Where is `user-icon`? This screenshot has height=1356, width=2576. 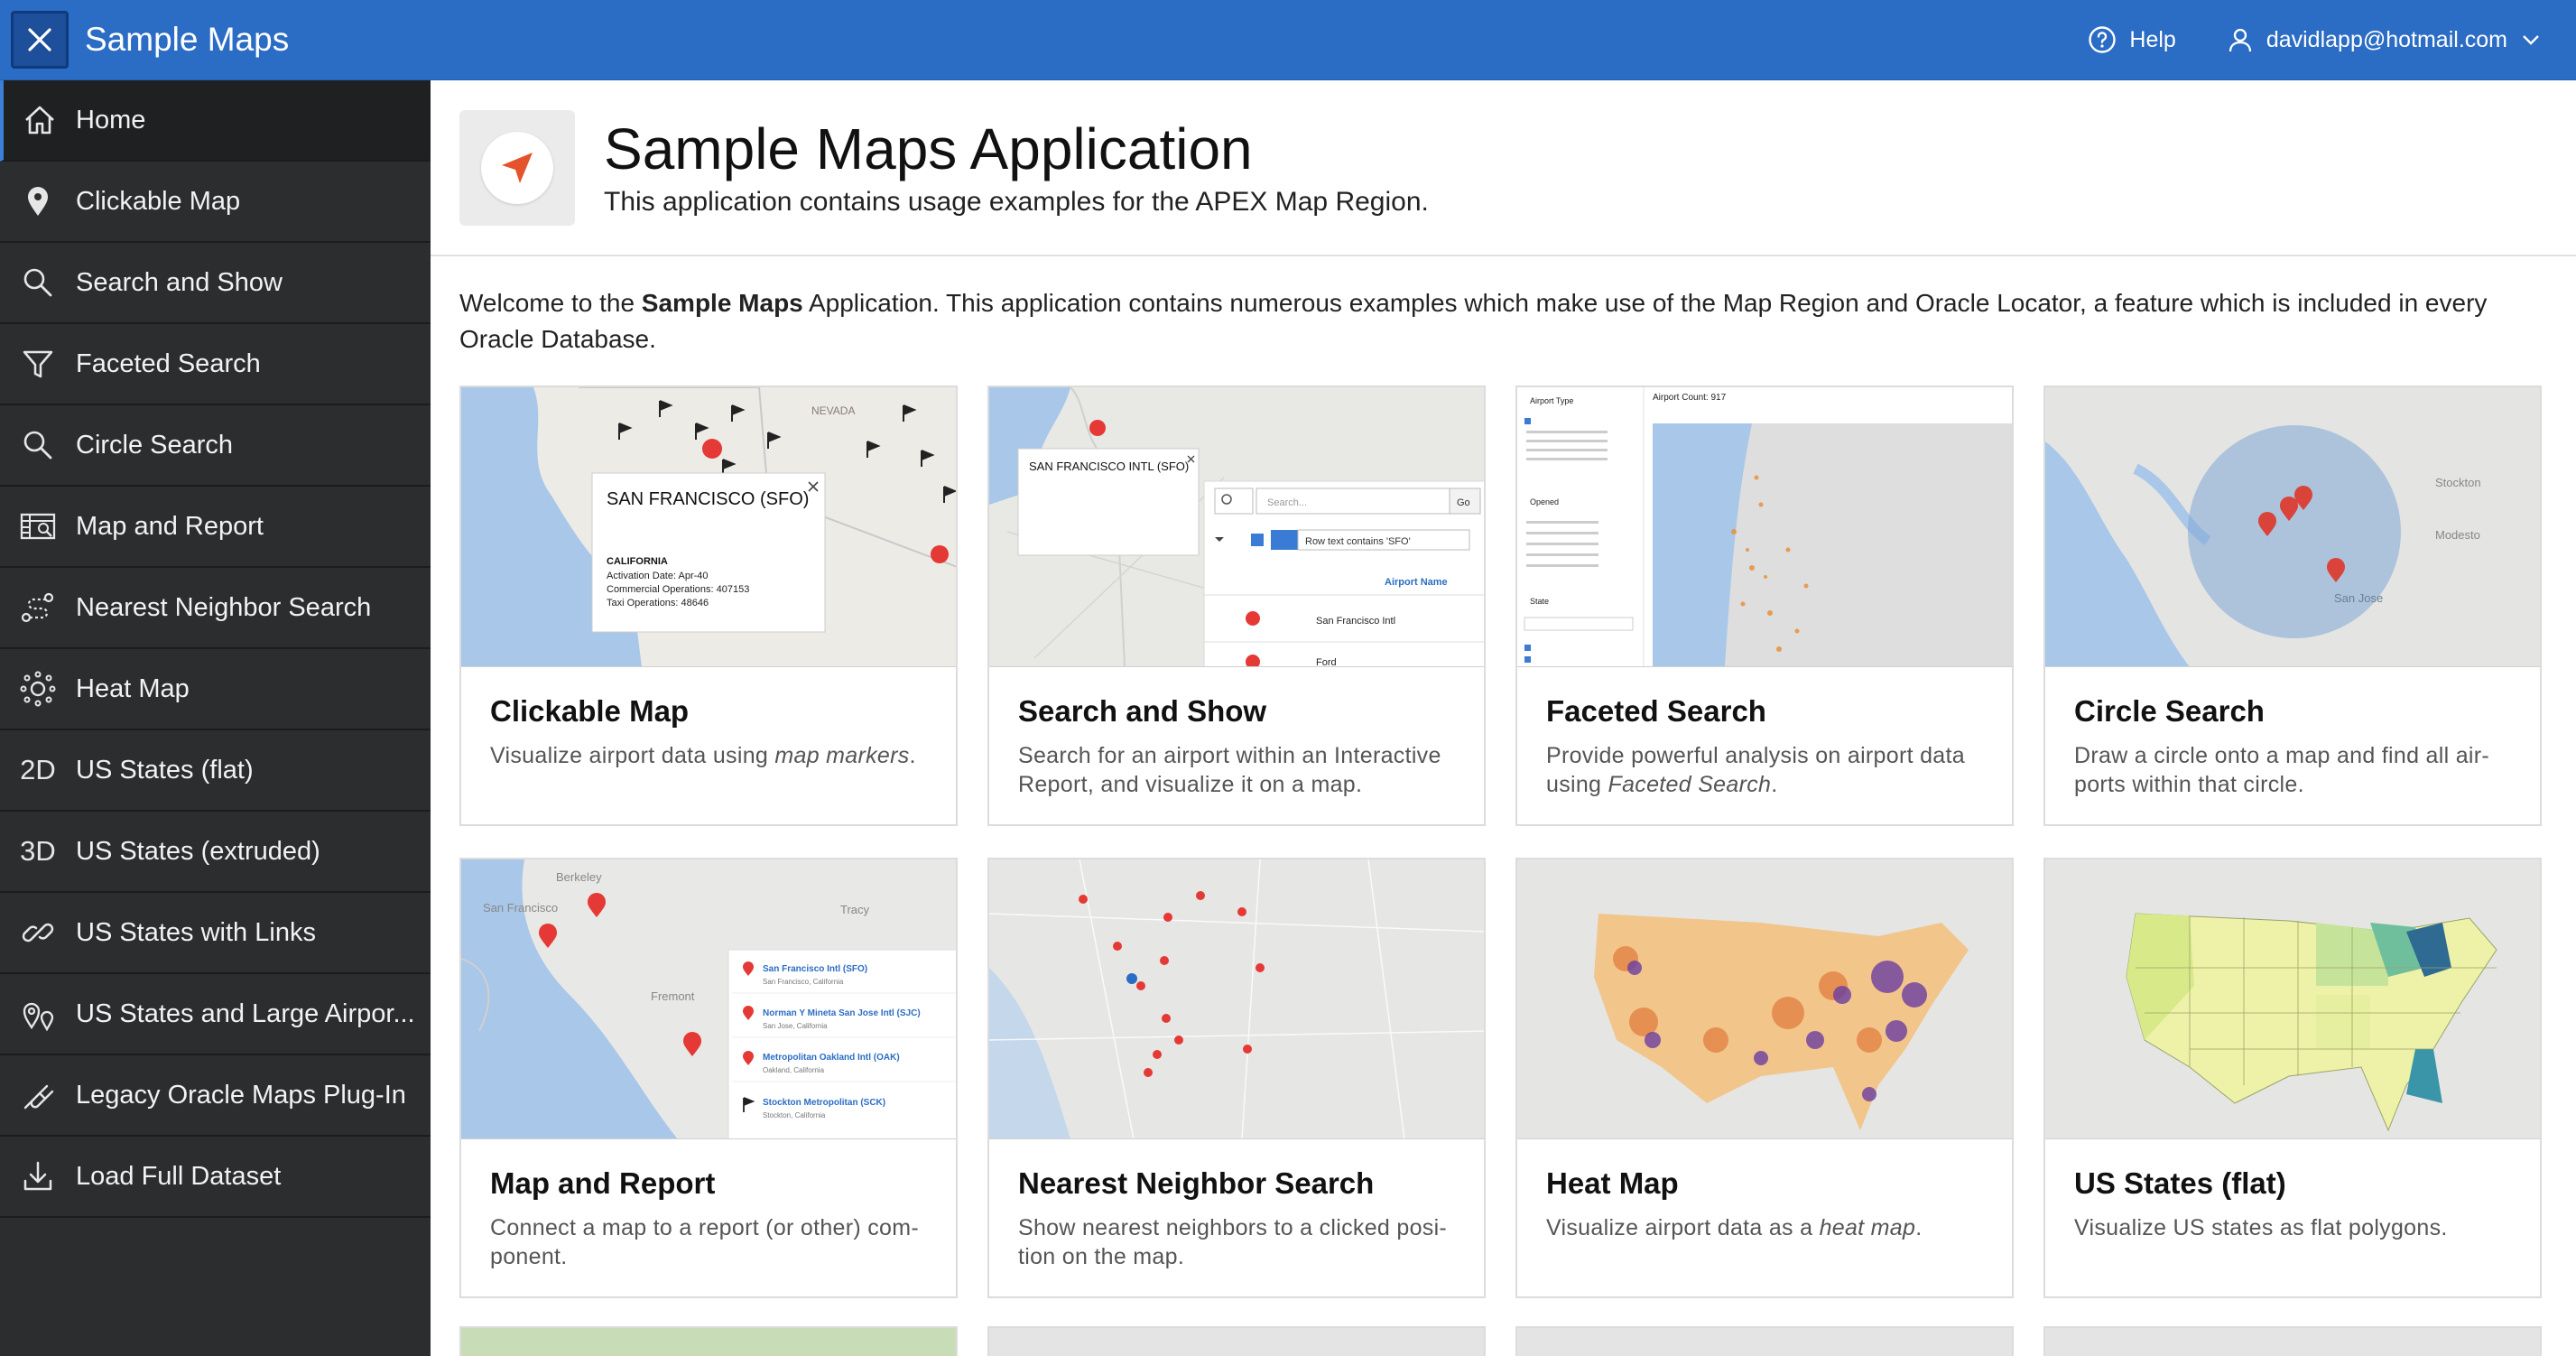
user-icon is located at coordinates (2240, 39).